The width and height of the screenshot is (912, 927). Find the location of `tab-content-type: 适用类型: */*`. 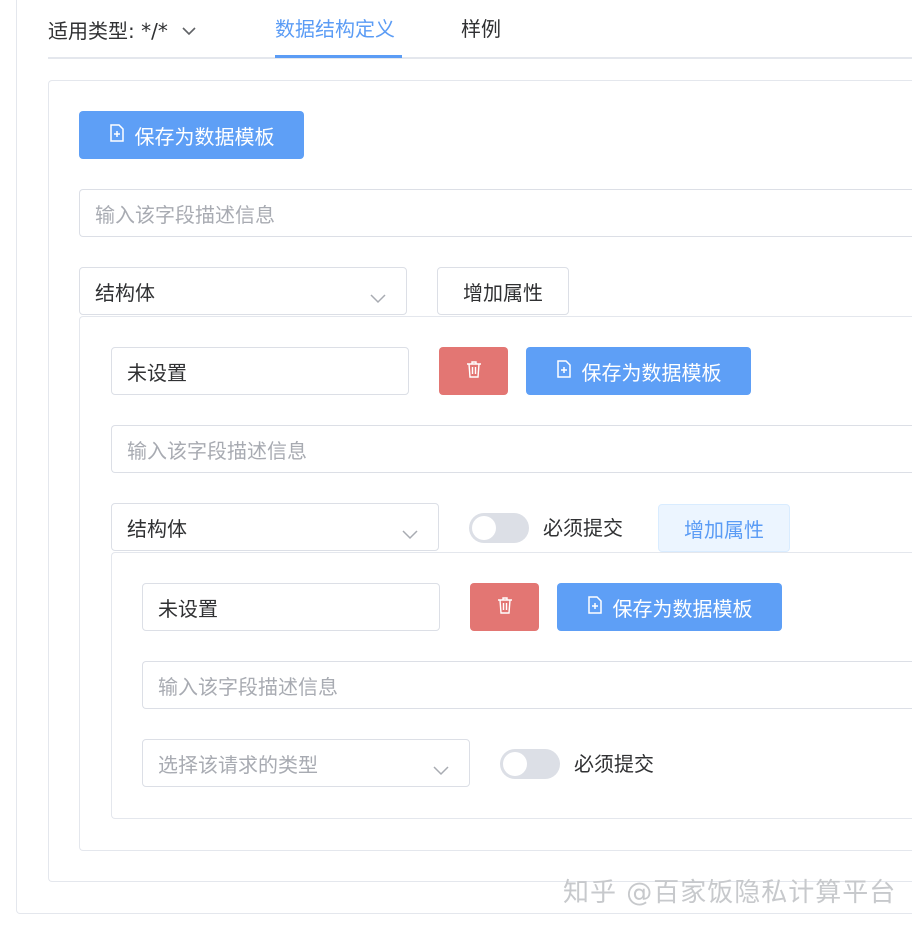

tab-content-type: 适用类型: */* is located at coordinates (122, 30).